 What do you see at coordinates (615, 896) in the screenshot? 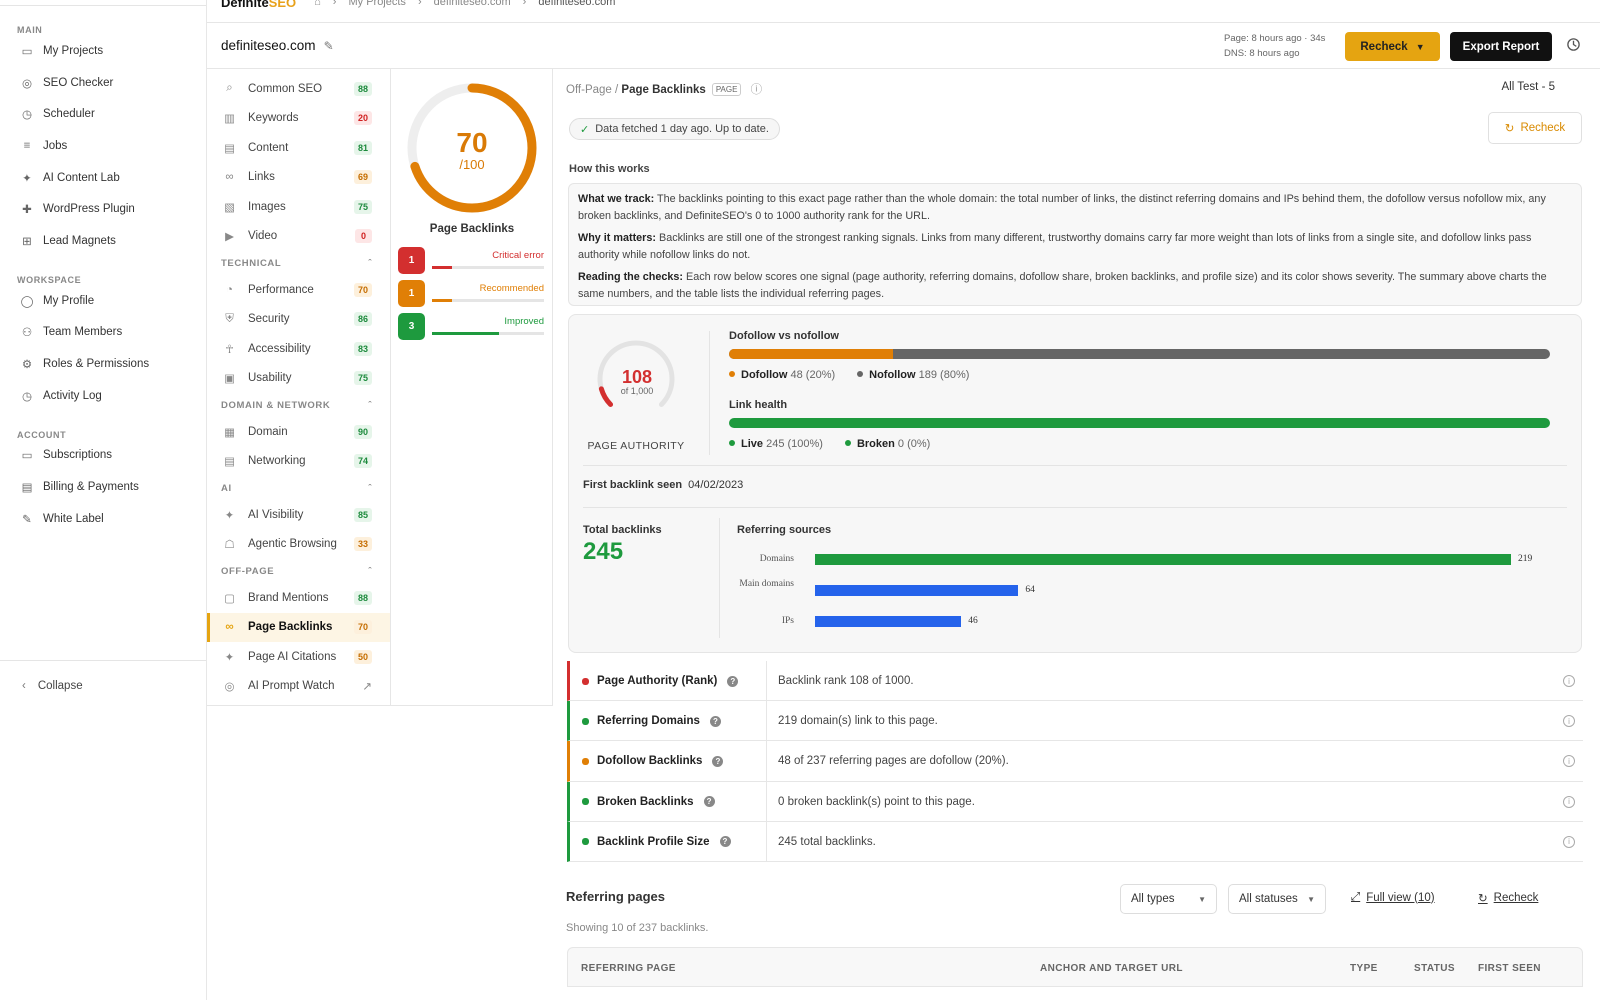
I see `referring-title: Referring pages` at bounding box center [615, 896].